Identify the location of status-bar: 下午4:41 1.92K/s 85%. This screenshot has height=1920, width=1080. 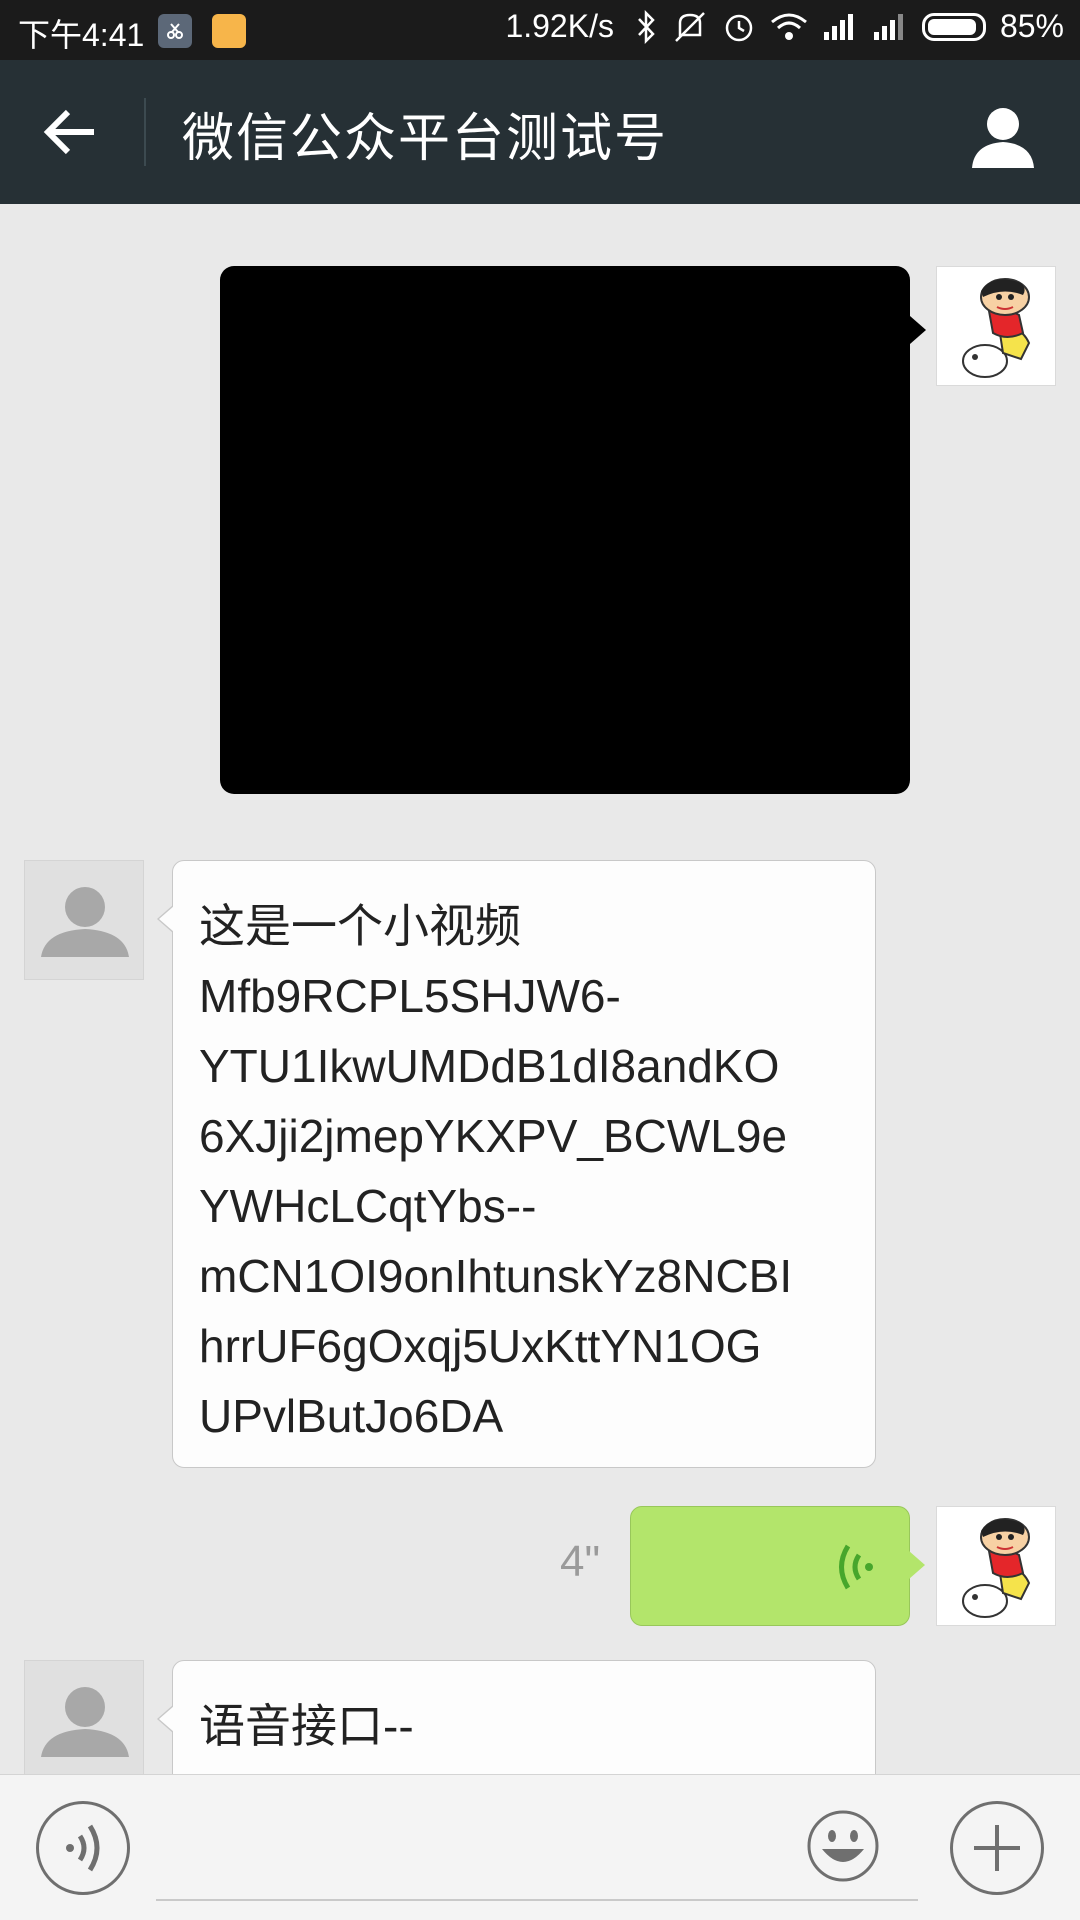
(540, 30).